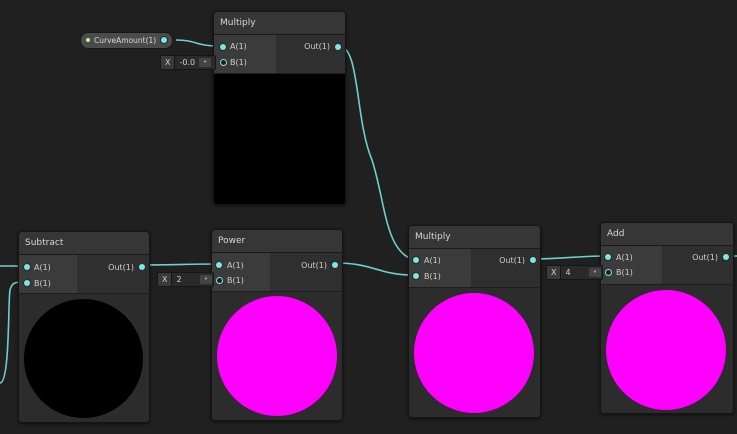  I want to click on node-preview-black, so click(279, 138).